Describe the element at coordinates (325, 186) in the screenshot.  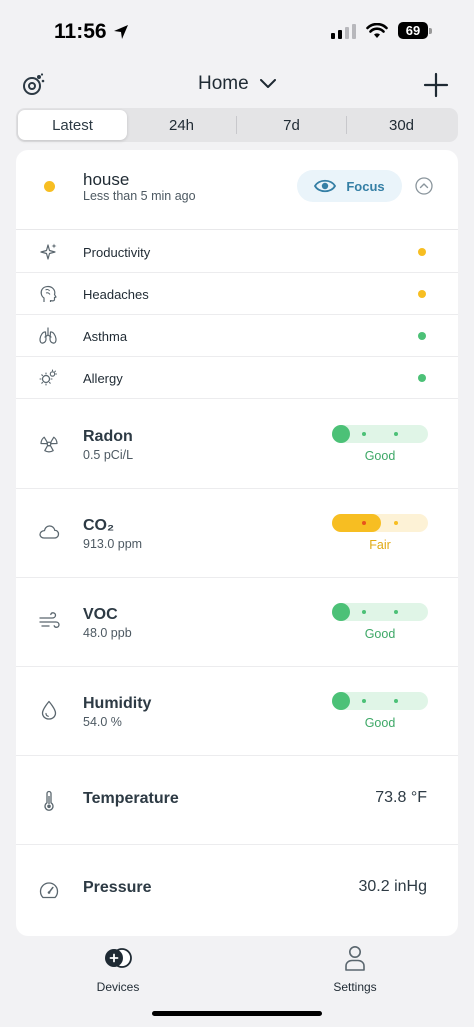
I see `eye-icon` at that location.